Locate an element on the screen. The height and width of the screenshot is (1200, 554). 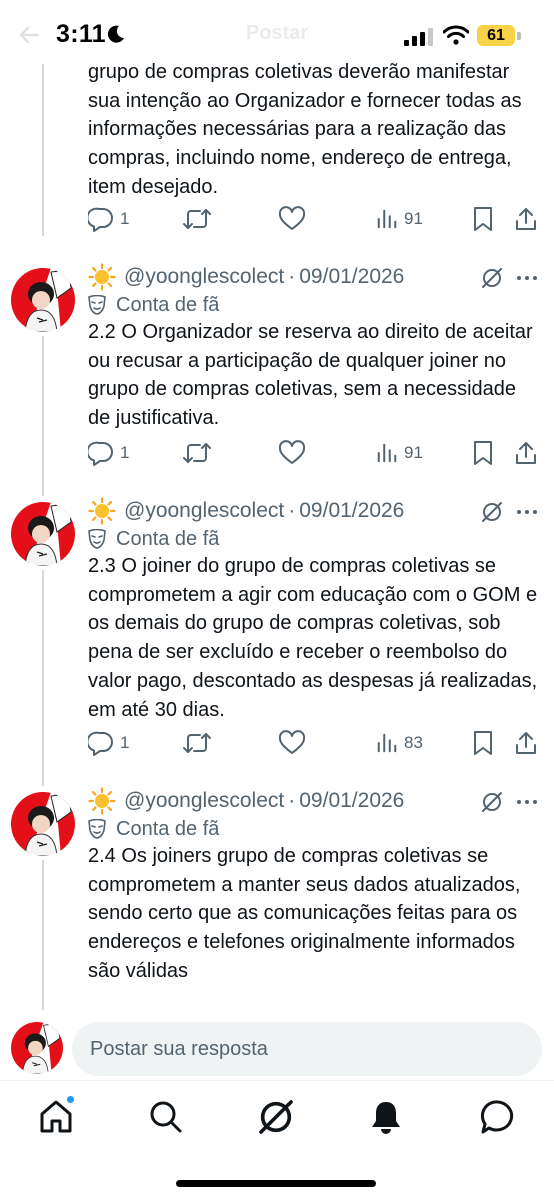
tab-notifications is located at coordinates (386, 1117).